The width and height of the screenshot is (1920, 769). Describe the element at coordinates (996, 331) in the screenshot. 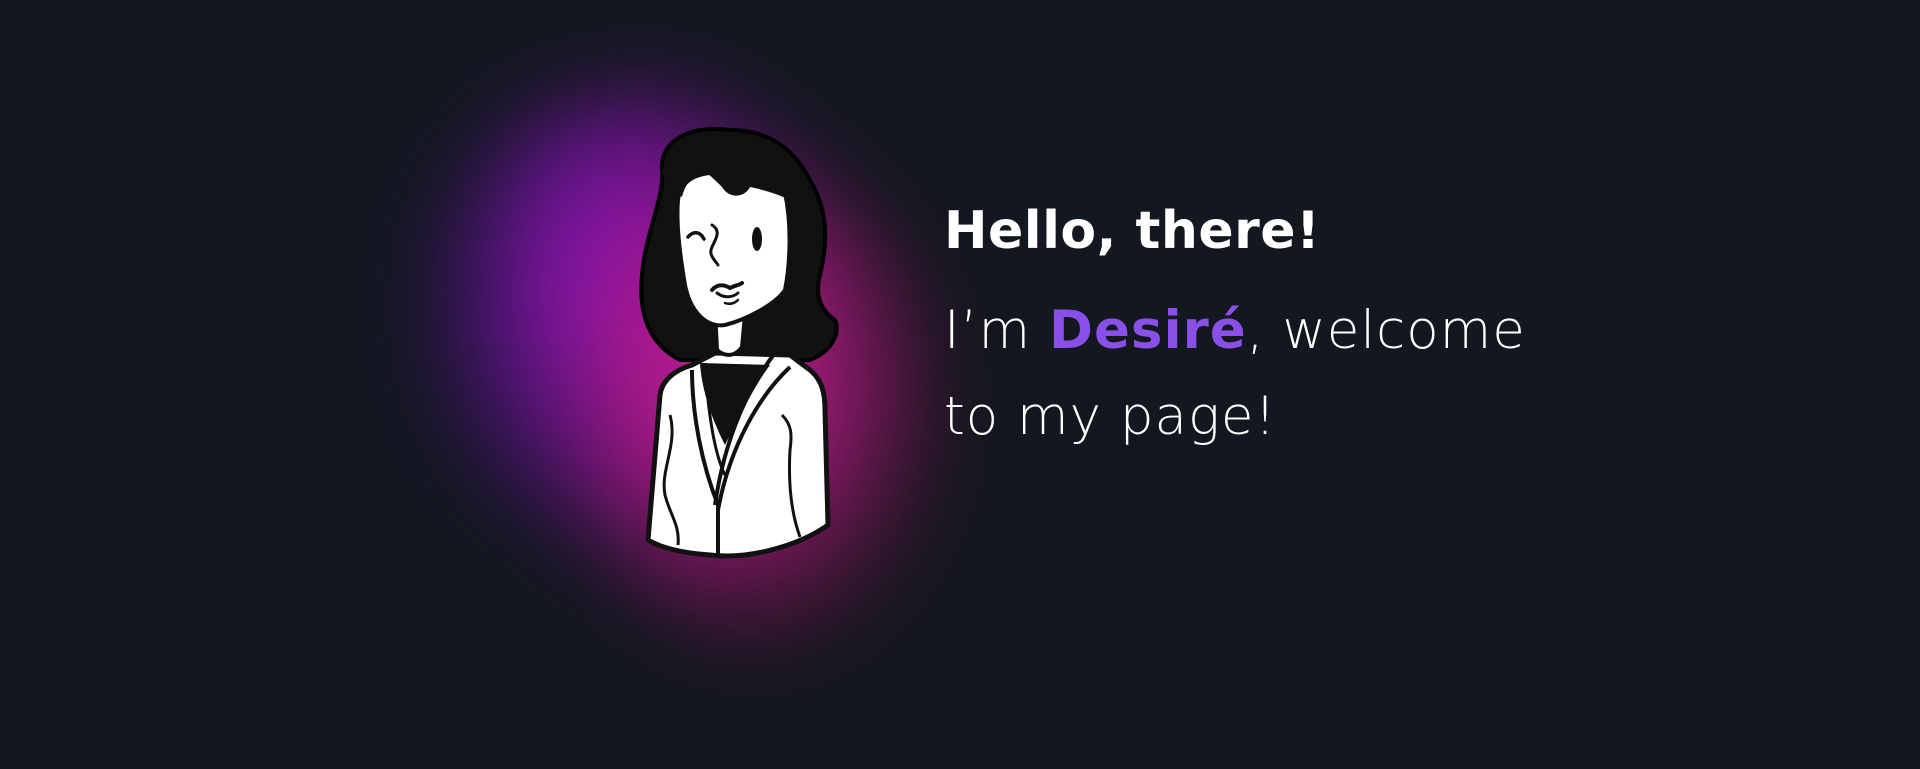

I see `intro-prefix: I’m` at that location.